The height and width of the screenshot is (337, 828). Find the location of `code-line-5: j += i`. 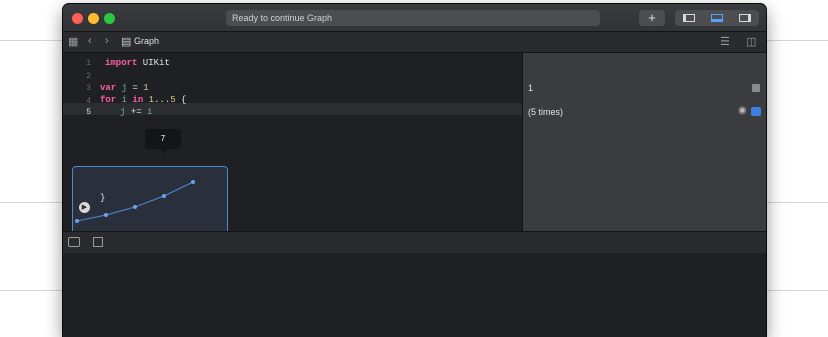

code-line-5: j += i is located at coordinates (136, 112).